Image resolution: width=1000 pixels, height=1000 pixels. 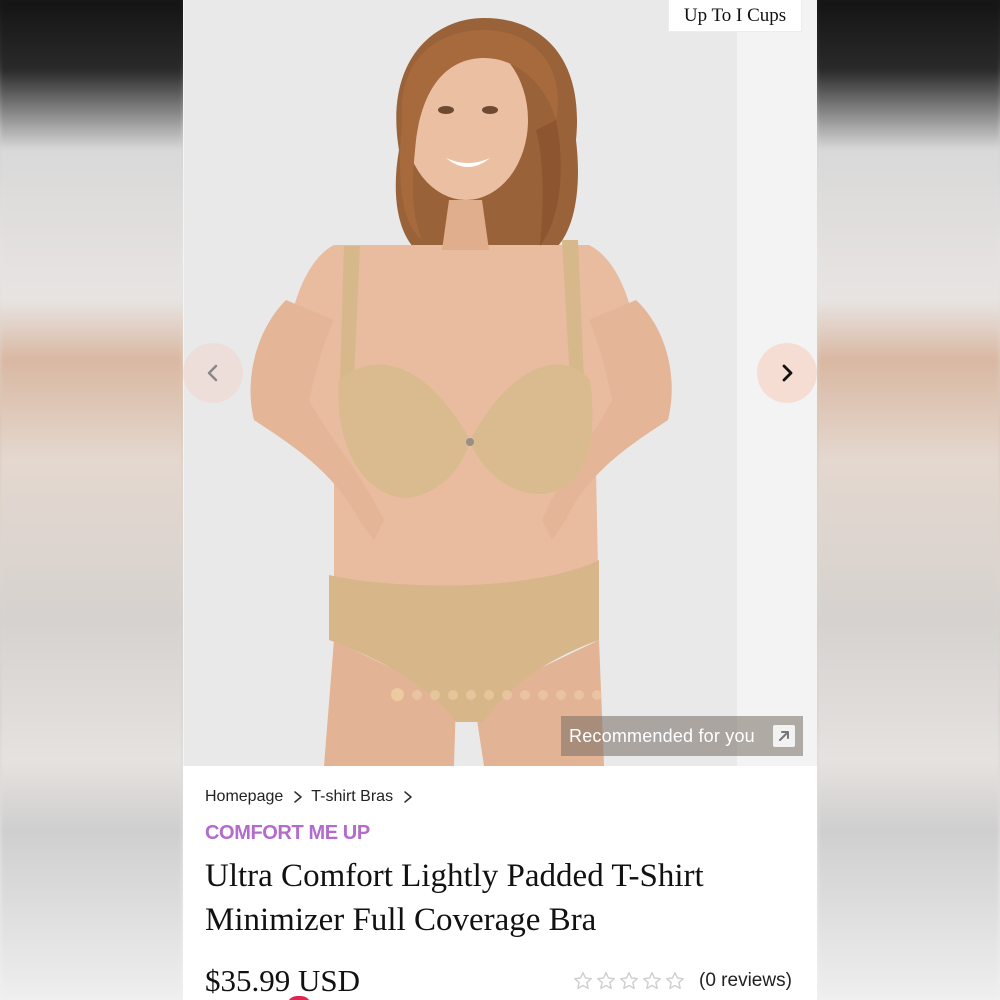 What do you see at coordinates (784, 736) in the screenshot?
I see `arrow-up-right-icon` at bounding box center [784, 736].